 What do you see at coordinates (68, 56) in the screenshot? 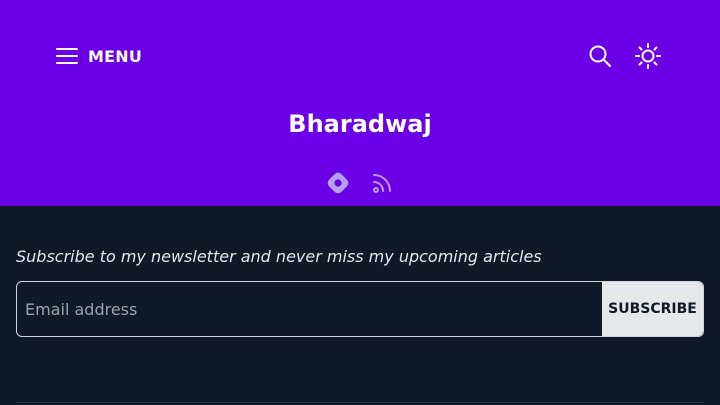
I see `hamburger-icon` at bounding box center [68, 56].